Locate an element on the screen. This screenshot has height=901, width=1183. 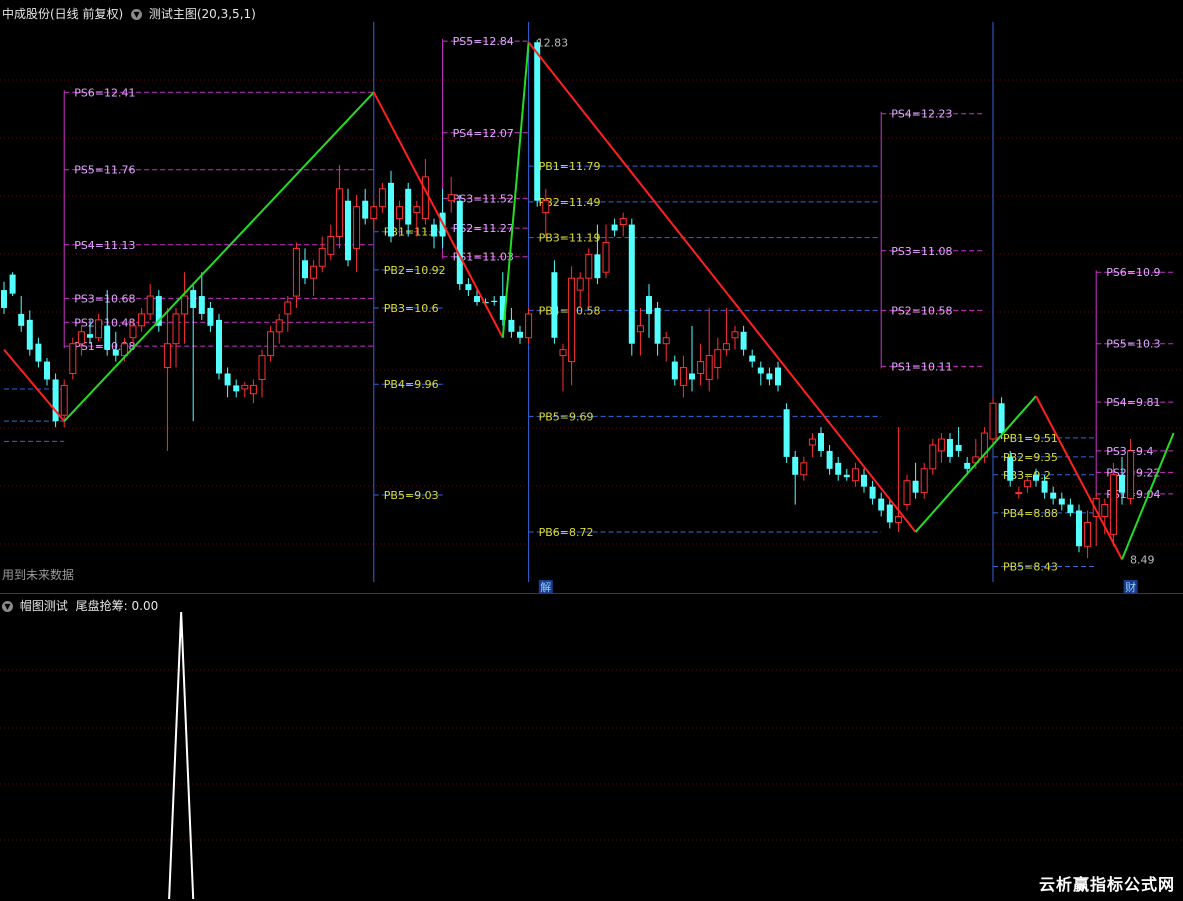
pb-level-label: PB3=11.19 is located at coordinates (570, 238).